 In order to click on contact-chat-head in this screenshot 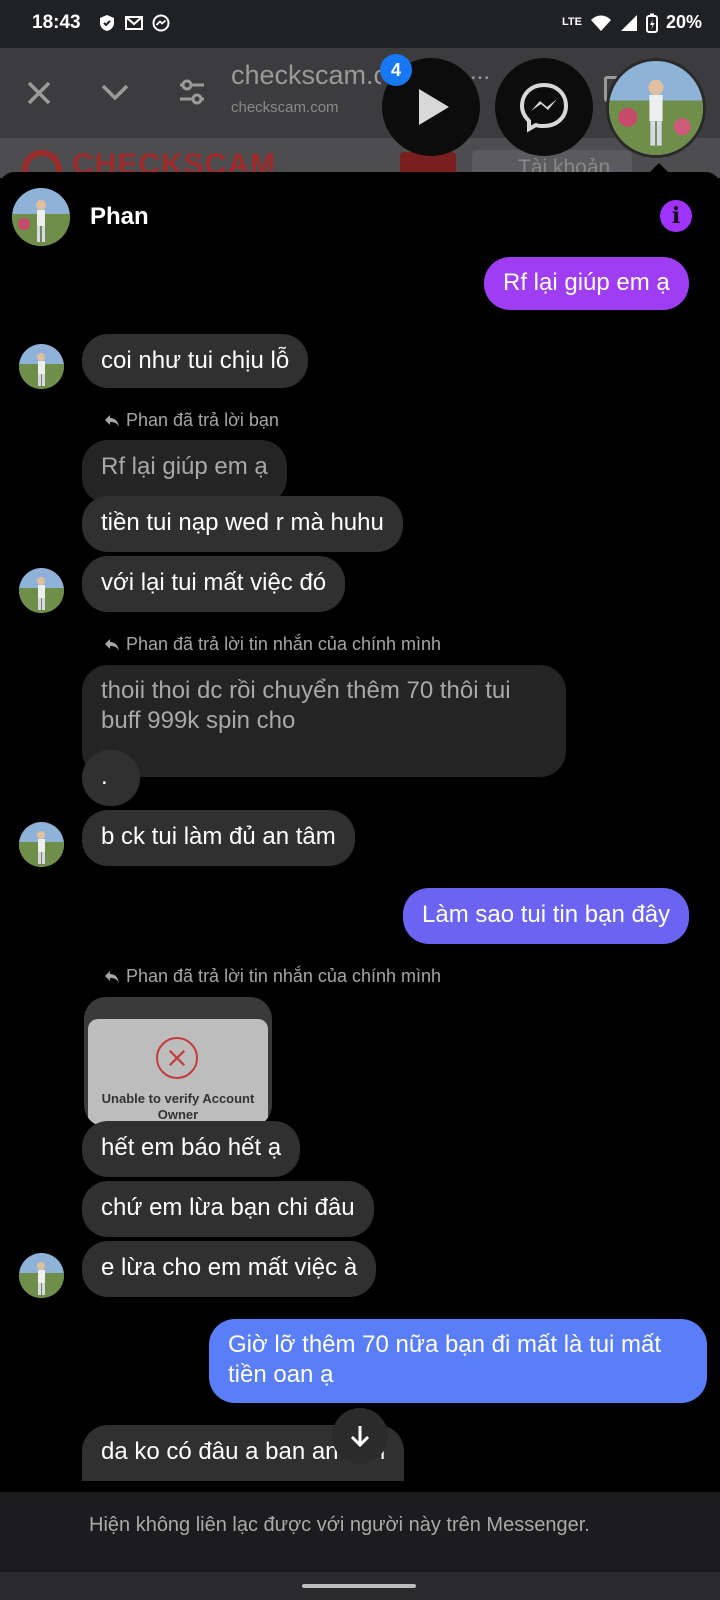, I will do `click(656, 108)`.